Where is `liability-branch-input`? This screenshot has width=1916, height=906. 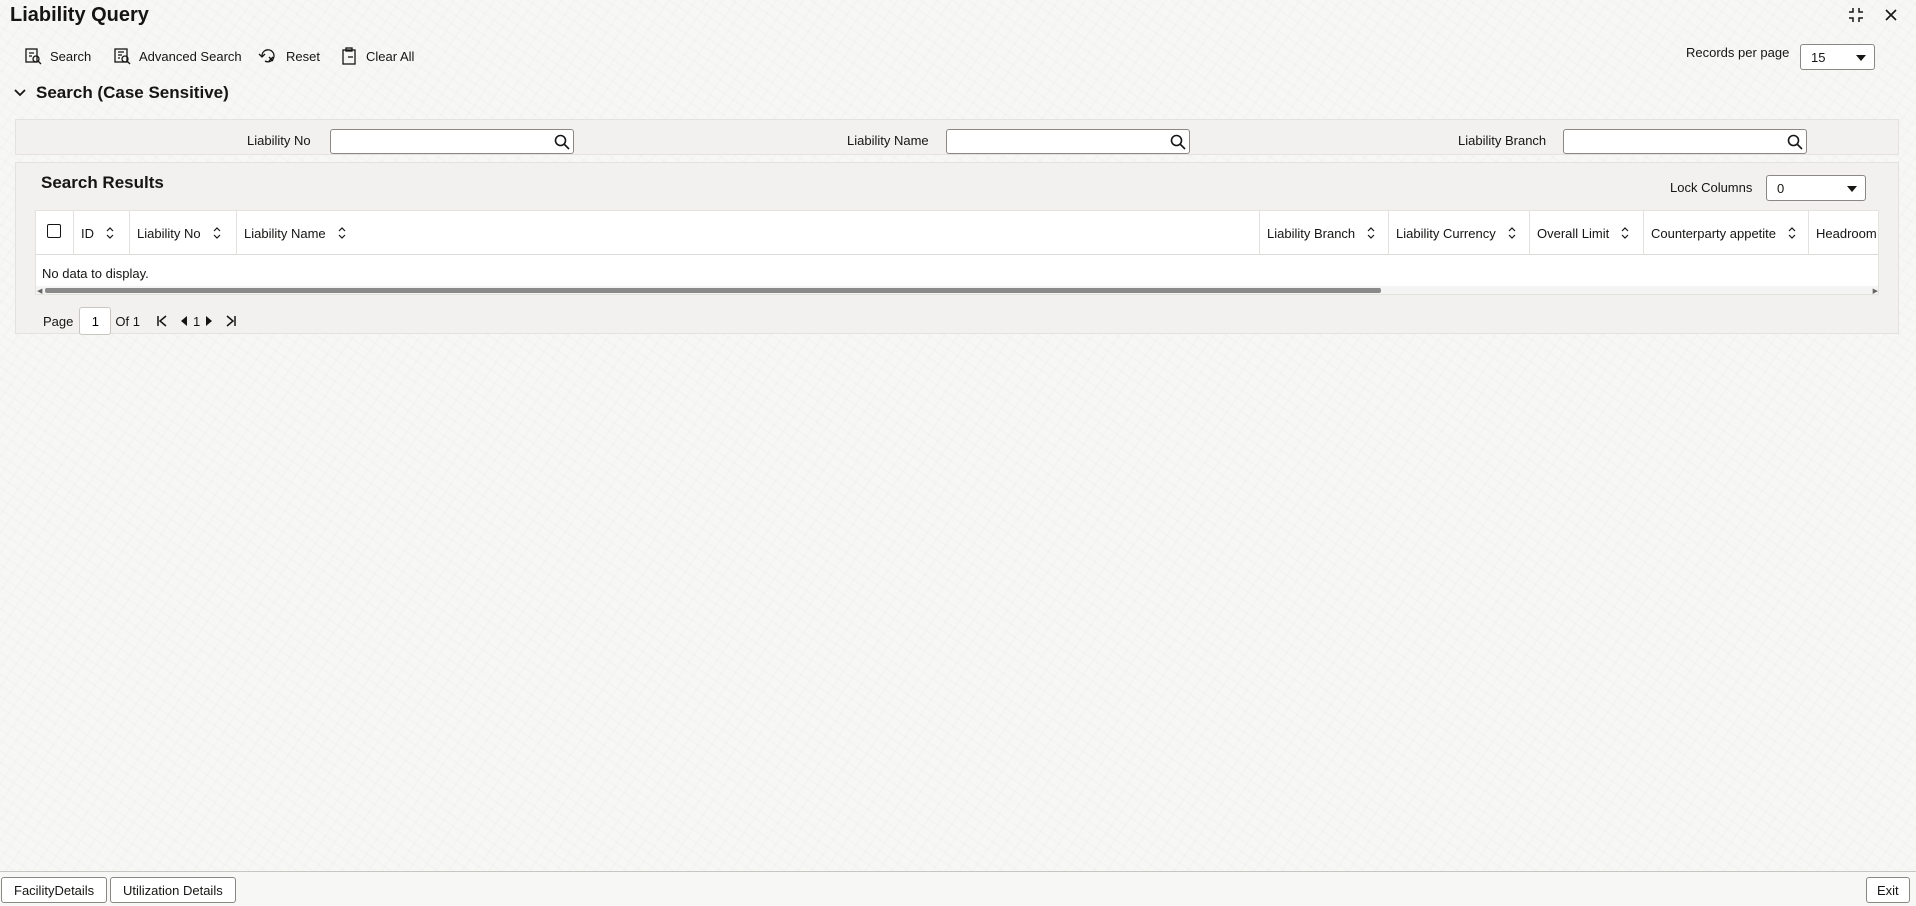 liability-branch-input is located at coordinates (1685, 141).